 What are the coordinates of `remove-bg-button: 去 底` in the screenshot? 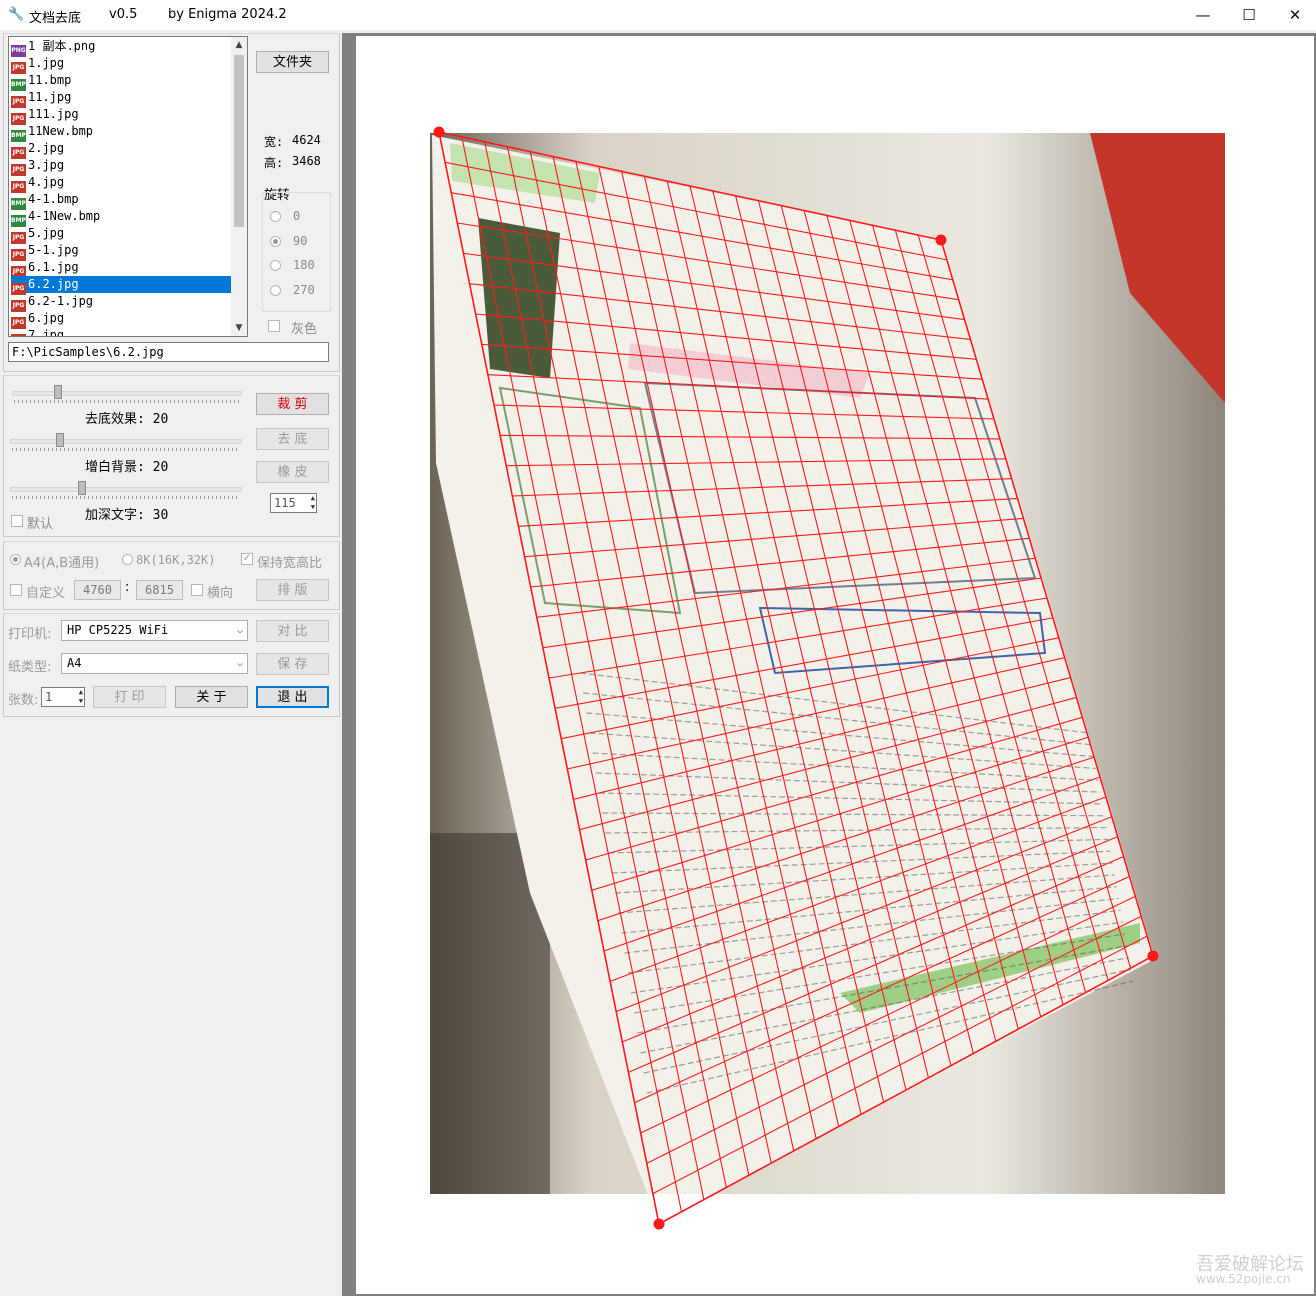 It's located at (292, 439).